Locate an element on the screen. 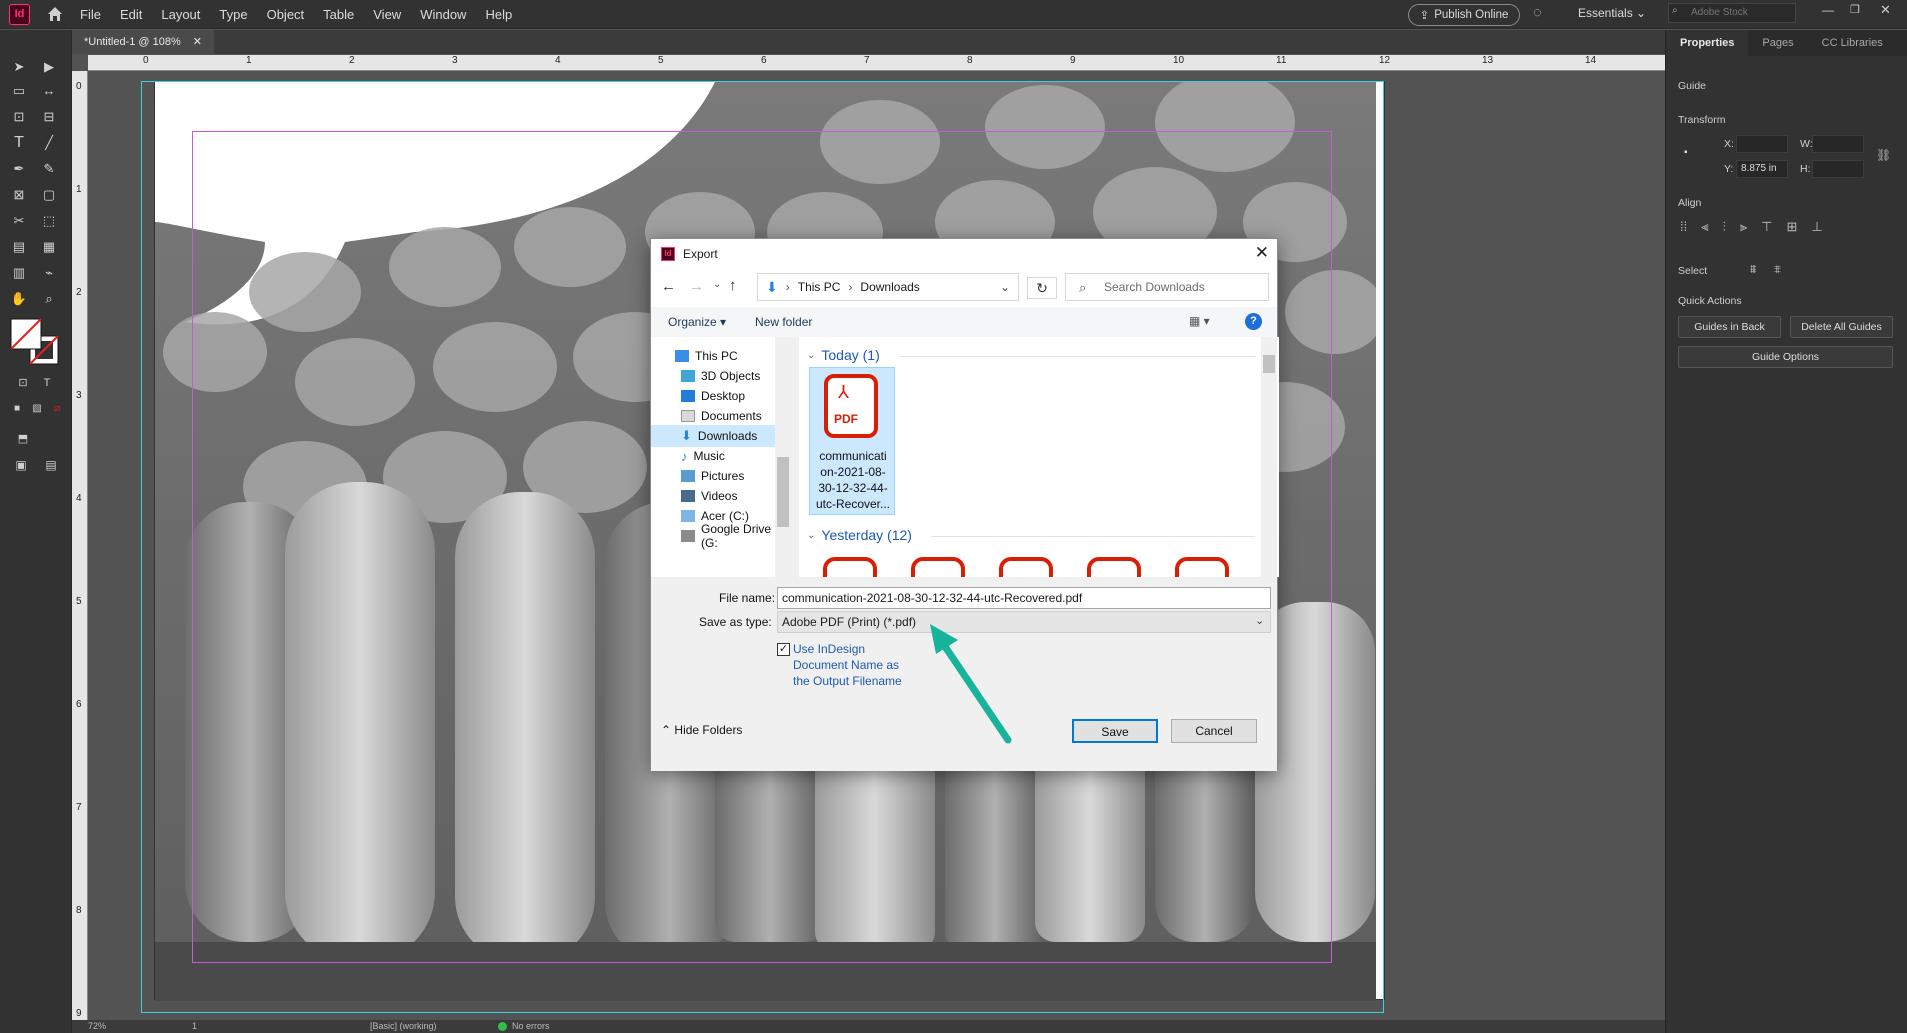  align-top-icon: ⊤ is located at coordinates (1766, 227).